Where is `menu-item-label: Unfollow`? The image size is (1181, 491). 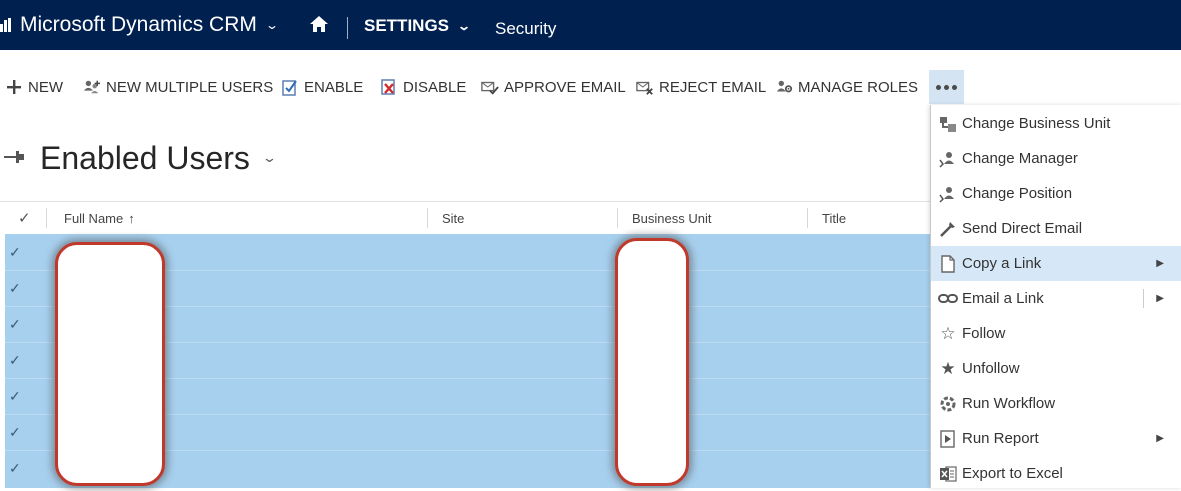
menu-item-label: Unfollow is located at coordinates (991, 368).